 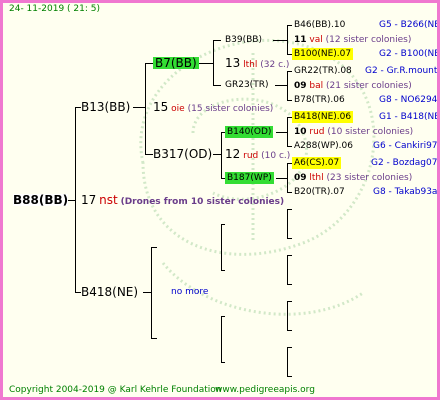 What do you see at coordinates (319, 192) in the screenshot?
I see `queen-b20: B20(TR).07` at bounding box center [319, 192].